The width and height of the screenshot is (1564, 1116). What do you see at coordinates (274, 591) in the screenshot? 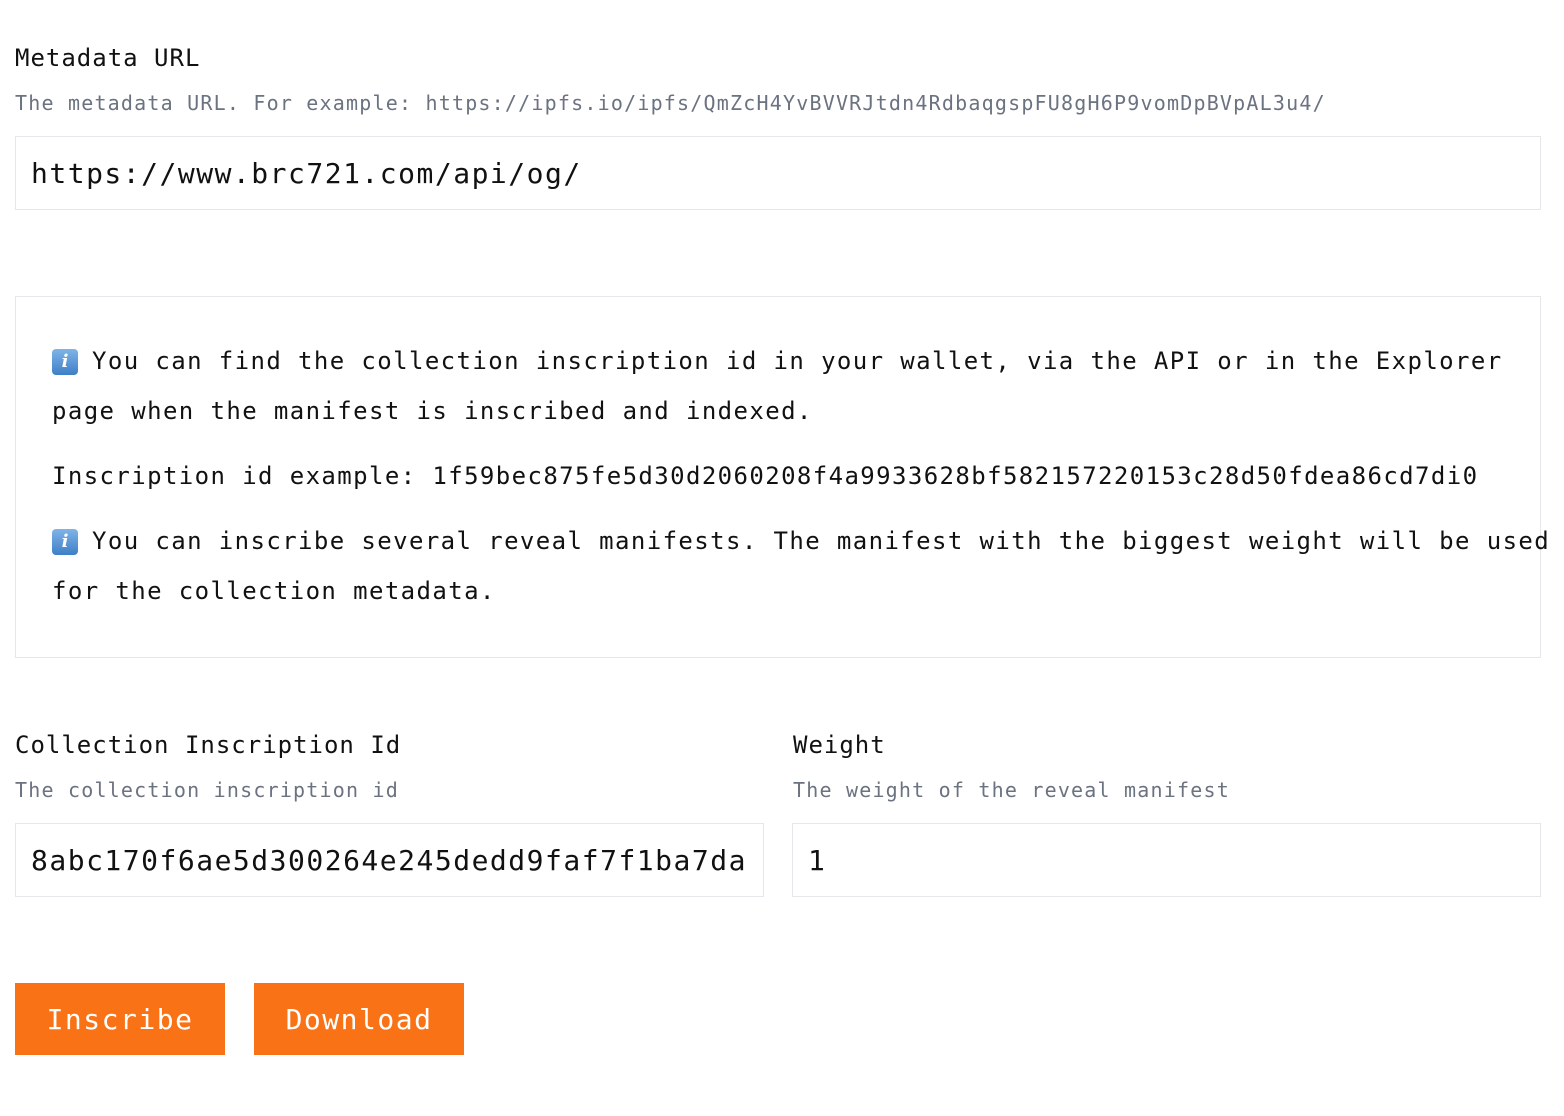
I see `info-line-5: for the collection metadata.` at bounding box center [274, 591].